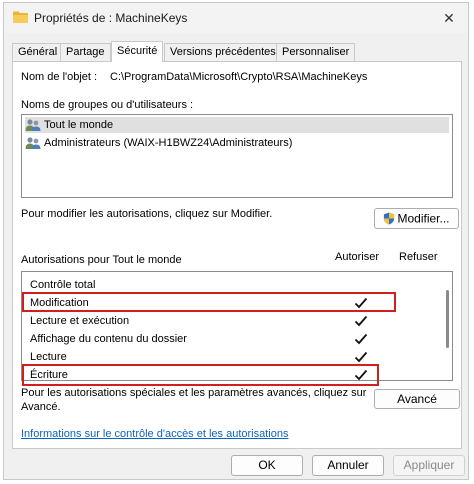  Describe the element at coordinates (111, 18) in the screenshot. I see `window-title: Propriétés de : MachineKeys` at that location.